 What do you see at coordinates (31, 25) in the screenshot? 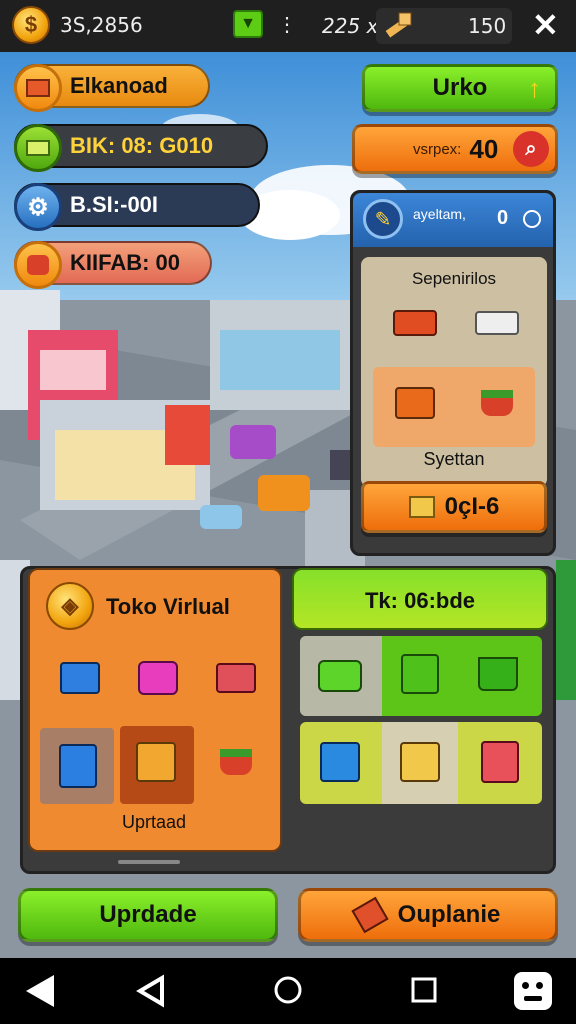
I see `dollar-coin-icon: $` at bounding box center [31, 25].